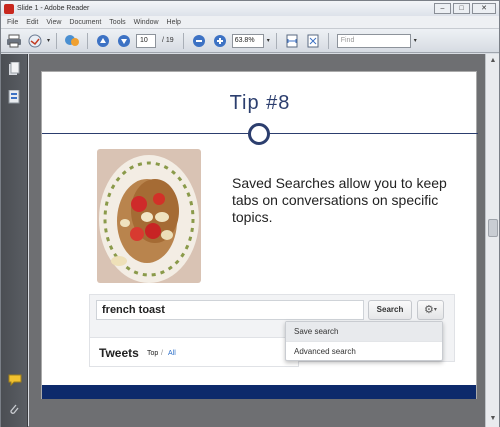 The image size is (500, 427). I want to click on page-total: / 19, so click(168, 40).